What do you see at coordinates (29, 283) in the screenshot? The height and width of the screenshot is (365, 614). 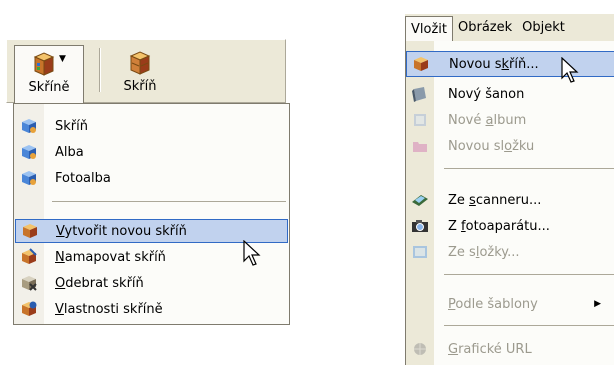 I see `remove-cabinet-icon` at bounding box center [29, 283].